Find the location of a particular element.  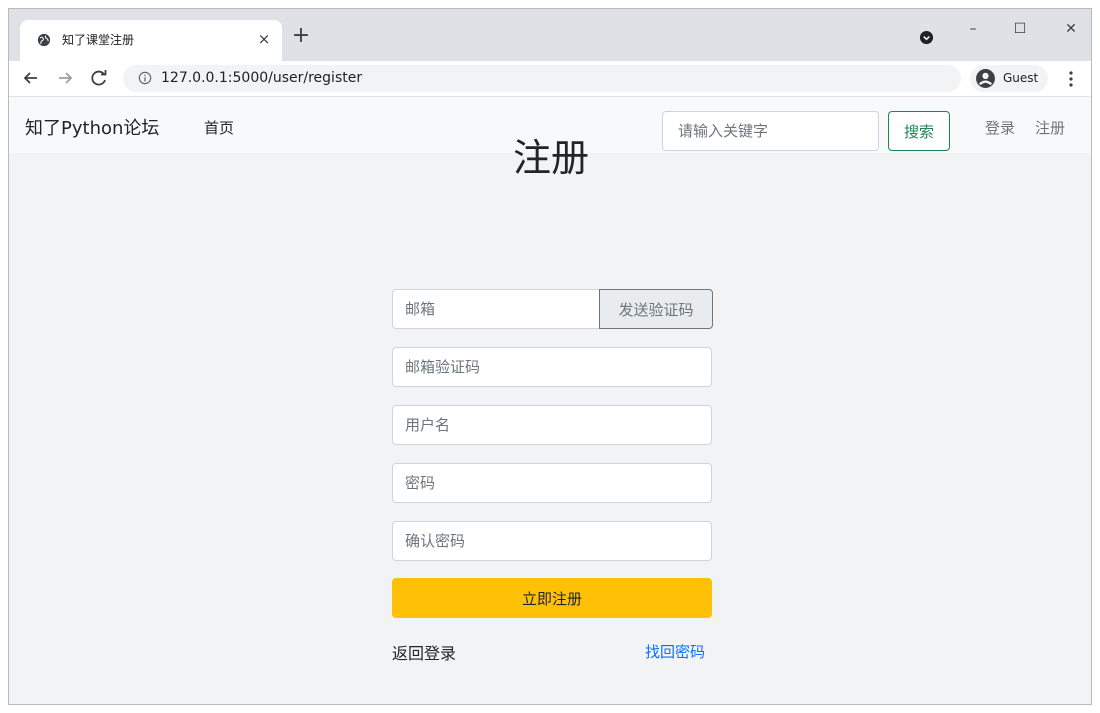

tab-strip: 知了课堂注册 × + – ☐ ✕ is located at coordinates (550, 35).